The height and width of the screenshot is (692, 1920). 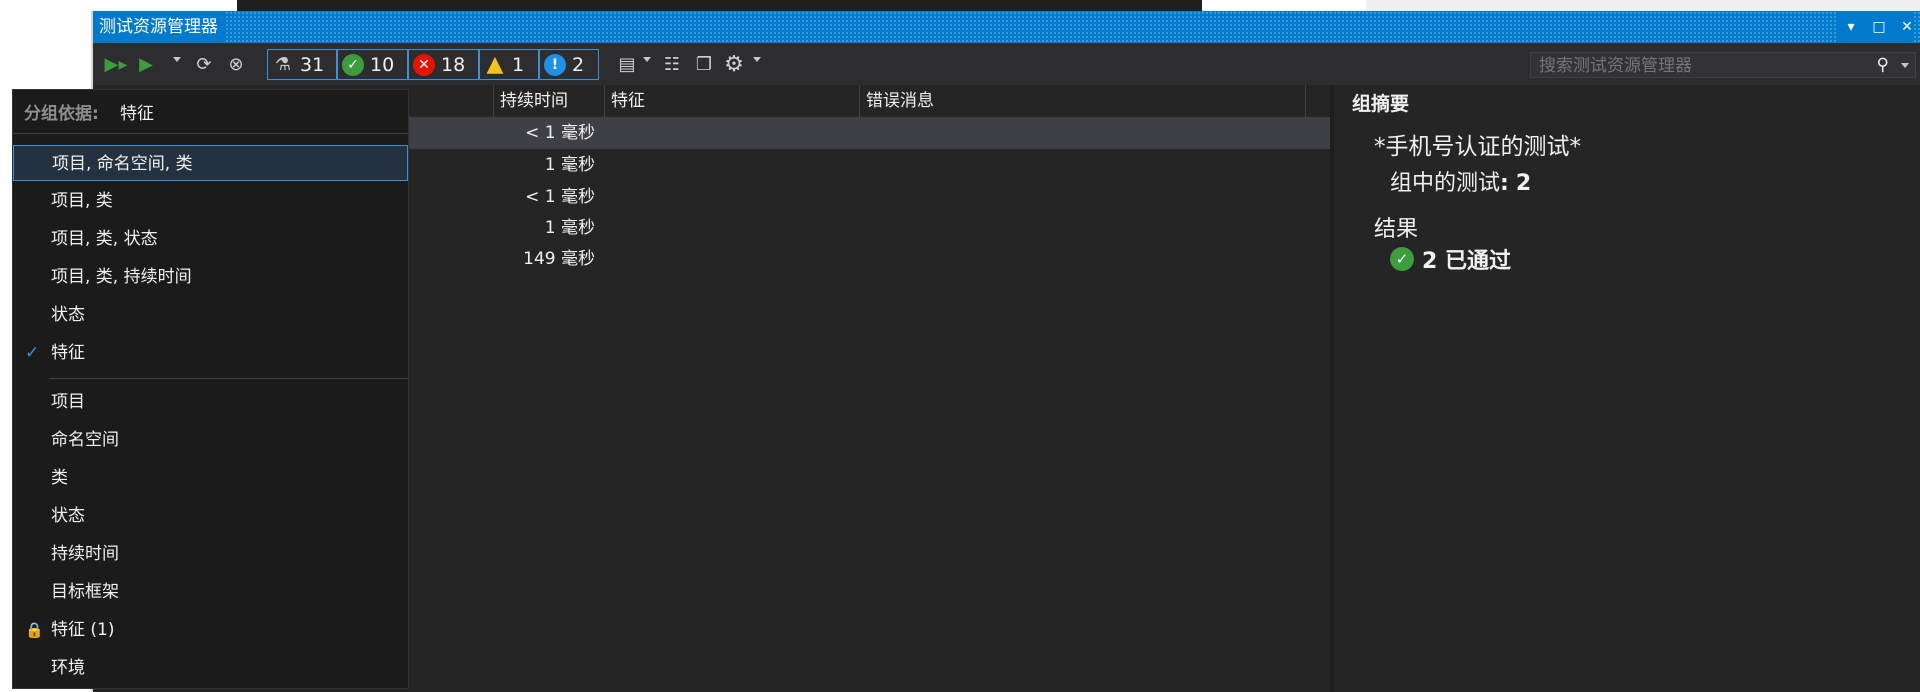 I want to click on search-icon: ⚲, so click(x=1883, y=65).